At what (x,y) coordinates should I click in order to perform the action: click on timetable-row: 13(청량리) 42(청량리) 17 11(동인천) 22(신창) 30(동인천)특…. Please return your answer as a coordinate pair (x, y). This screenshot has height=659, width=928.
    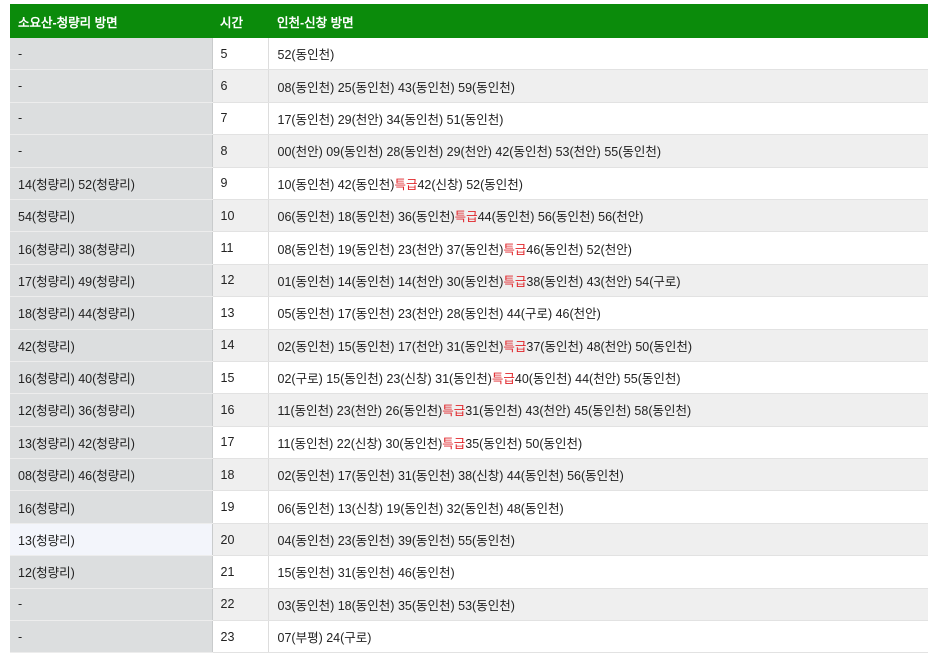
    Looking at the image, I should click on (469, 443).